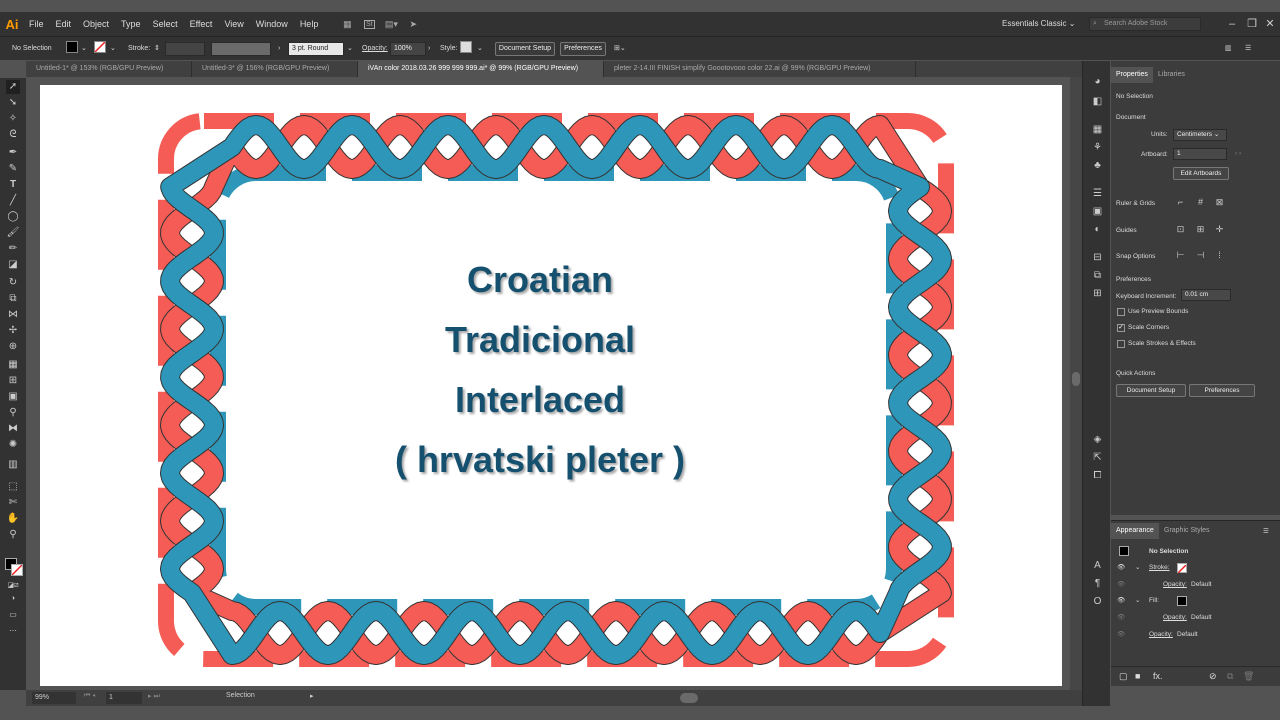 The image size is (1280, 720). Describe the element at coordinates (13, 365) in the screenshot. I see `perspective-grid-tool-icon: ▦` at that location.